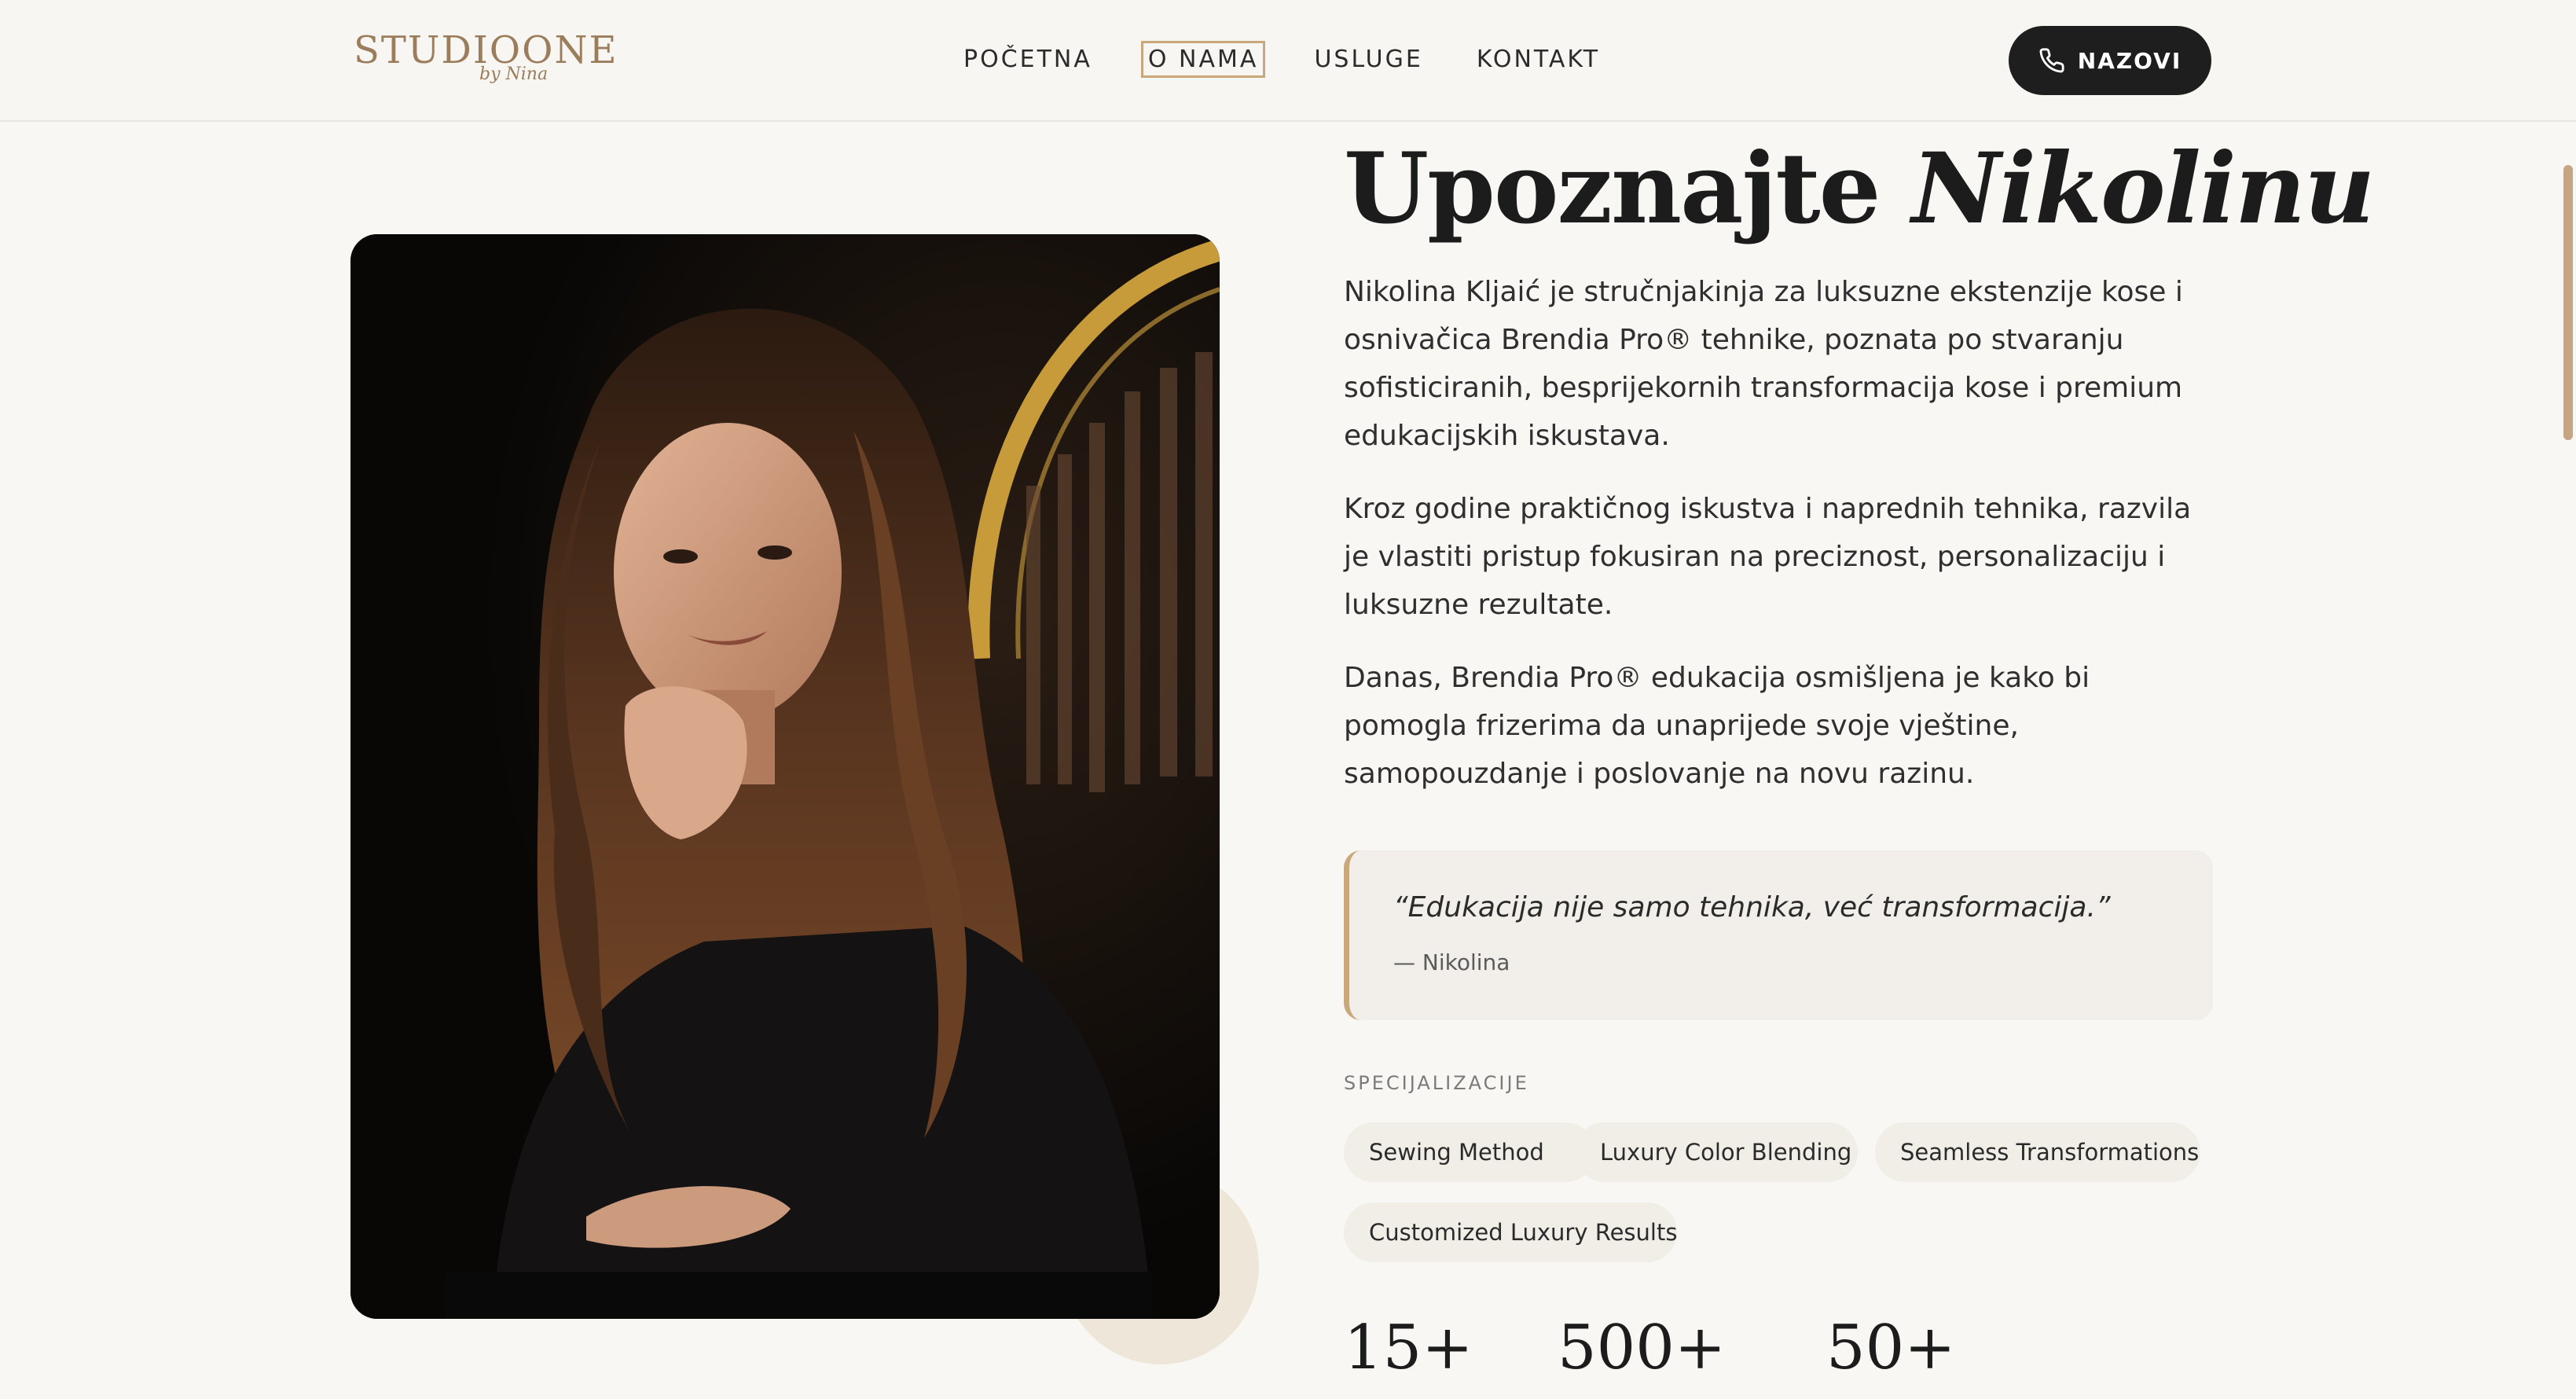 Image resolution: width=2576 pixels, height=1399 pixels. Describe the element at coordinates (1368, 59) in the screenshot. I see `nav-item-usluge: USLUGE` at that location.